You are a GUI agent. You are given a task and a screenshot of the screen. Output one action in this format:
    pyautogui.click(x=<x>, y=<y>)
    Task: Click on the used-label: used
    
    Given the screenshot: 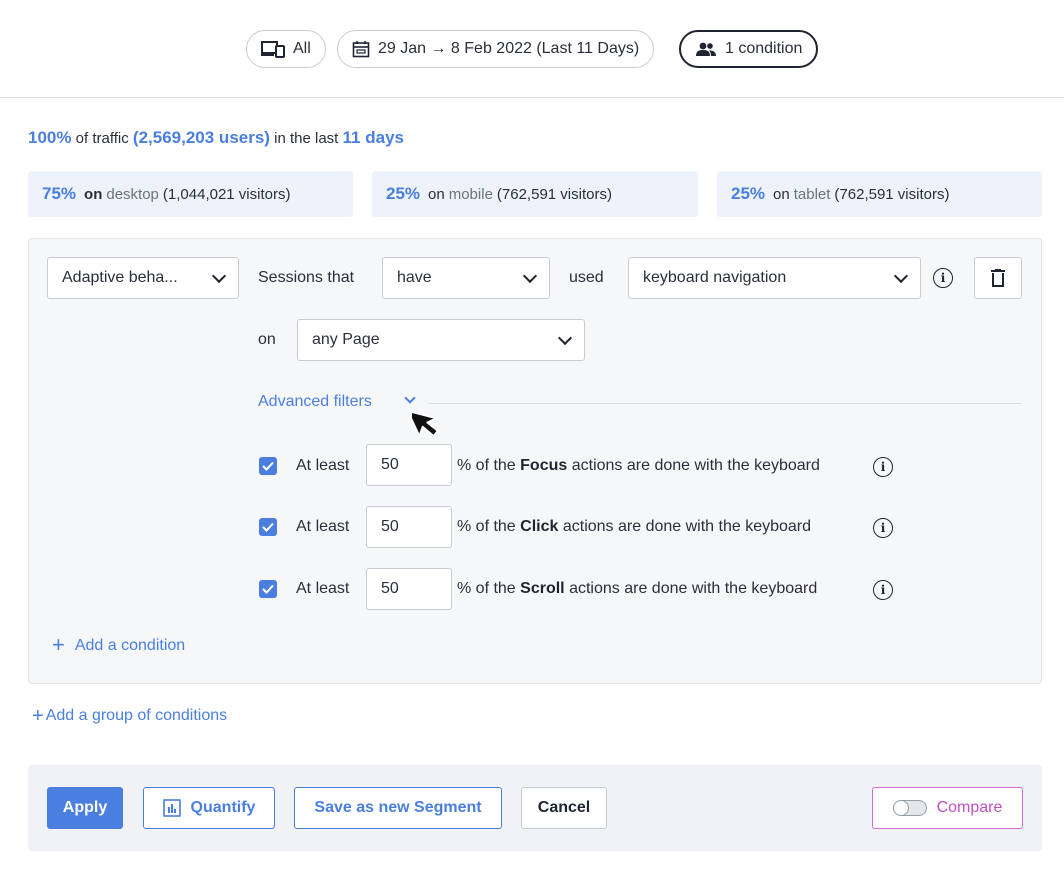 What is the action you would take?
    pyautogui.click(x=586, y=277)
    